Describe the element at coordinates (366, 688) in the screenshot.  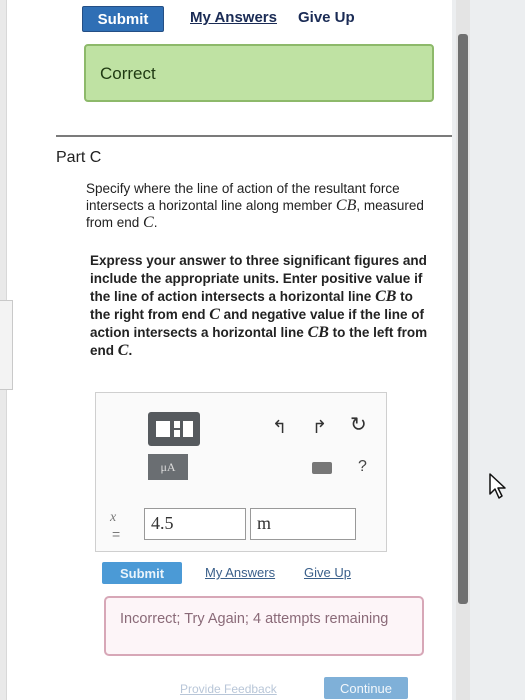
I see `continue-button: Continue` at that location.